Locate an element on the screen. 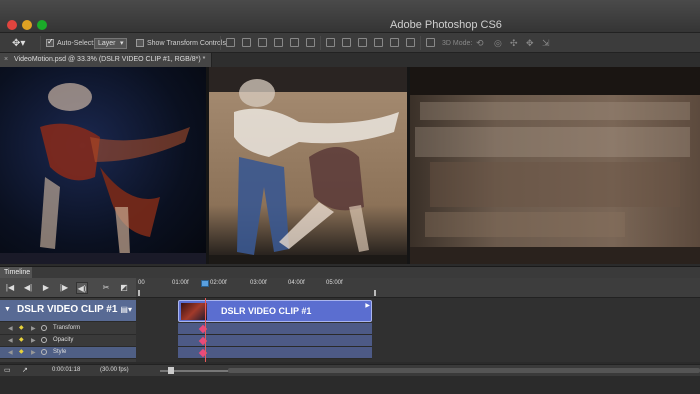 Image resolution: width=700 pixels, height=394 pixels. track-name: DSLR VIDEO CLIP #1 is located at coordinates (67, 309).